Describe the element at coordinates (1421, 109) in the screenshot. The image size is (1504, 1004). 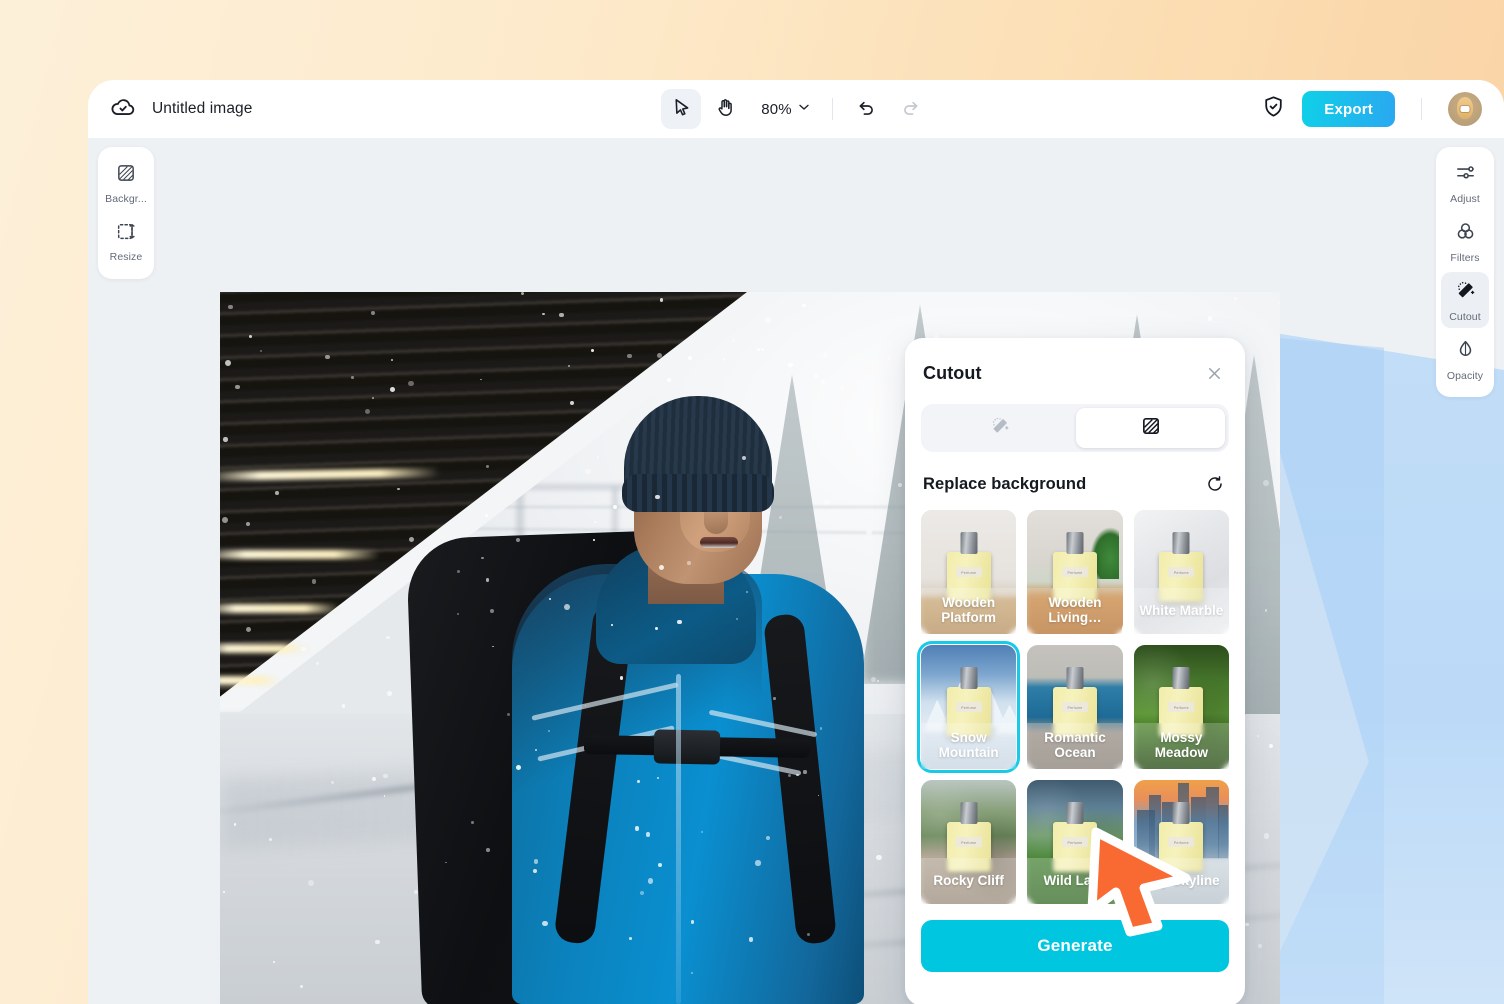
I see `toolbar-divider-right` at that location.